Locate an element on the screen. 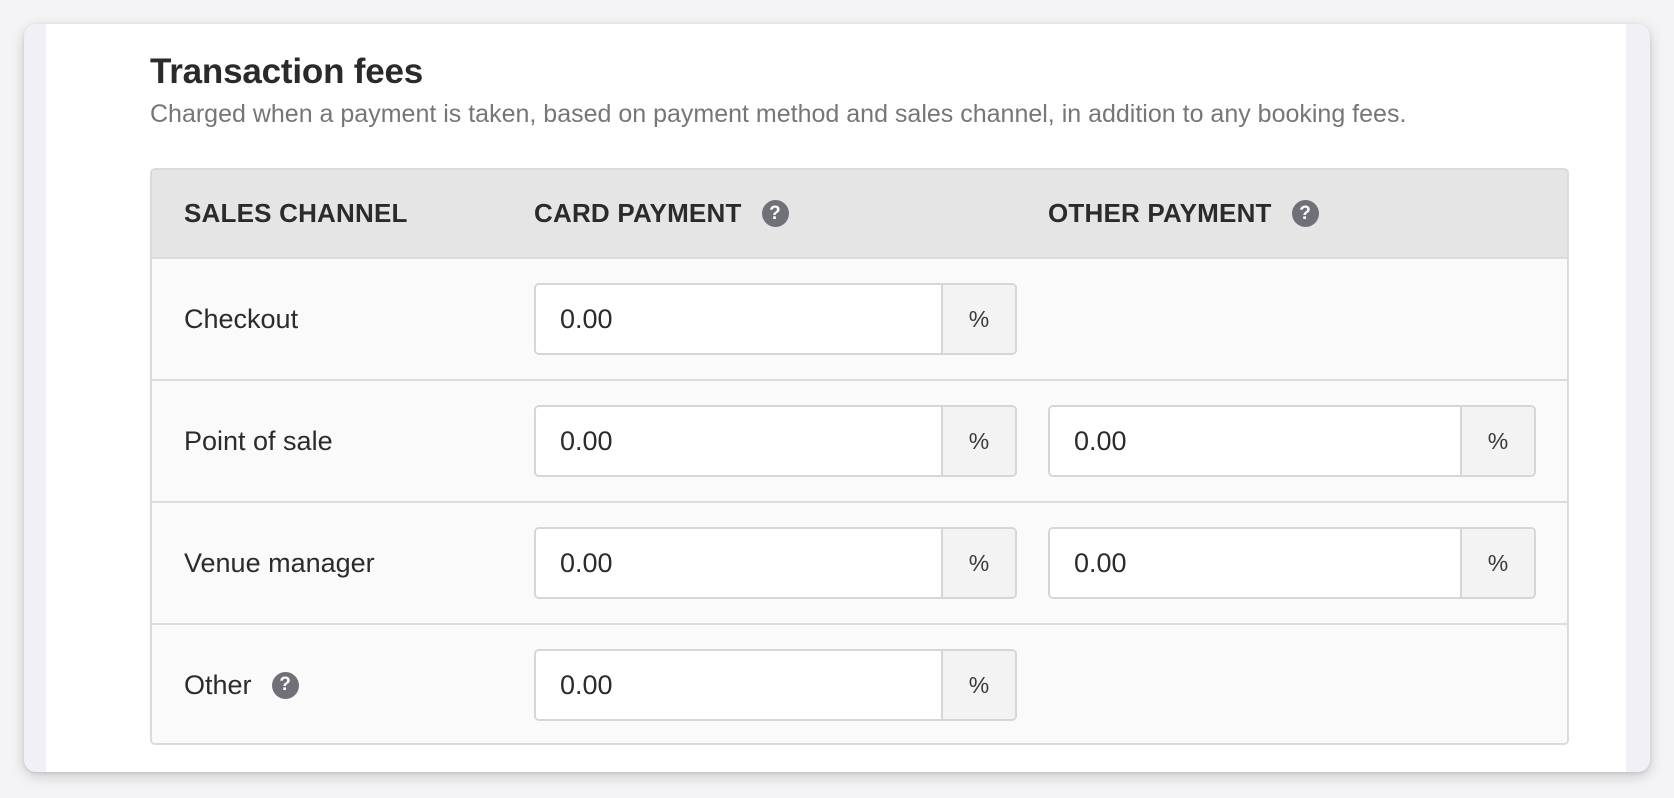 The image size is (1674, 798). checkout-card-fee-group: % is located at coordinates (775, 319).